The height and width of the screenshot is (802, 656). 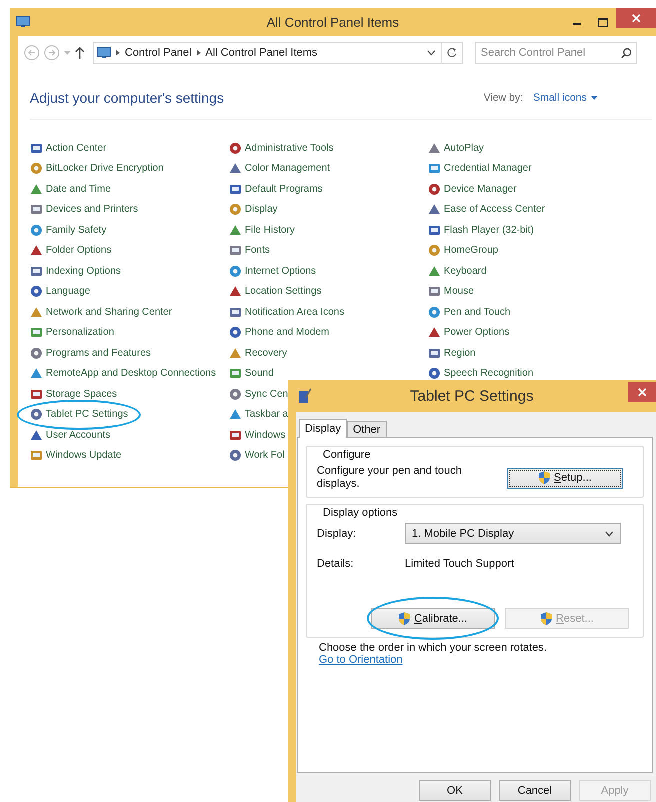 What do you see at coordinates (82, 394) in the screenshot?
I see `control-panel-link: Storage Spaces` at bounding box center [82, 394].